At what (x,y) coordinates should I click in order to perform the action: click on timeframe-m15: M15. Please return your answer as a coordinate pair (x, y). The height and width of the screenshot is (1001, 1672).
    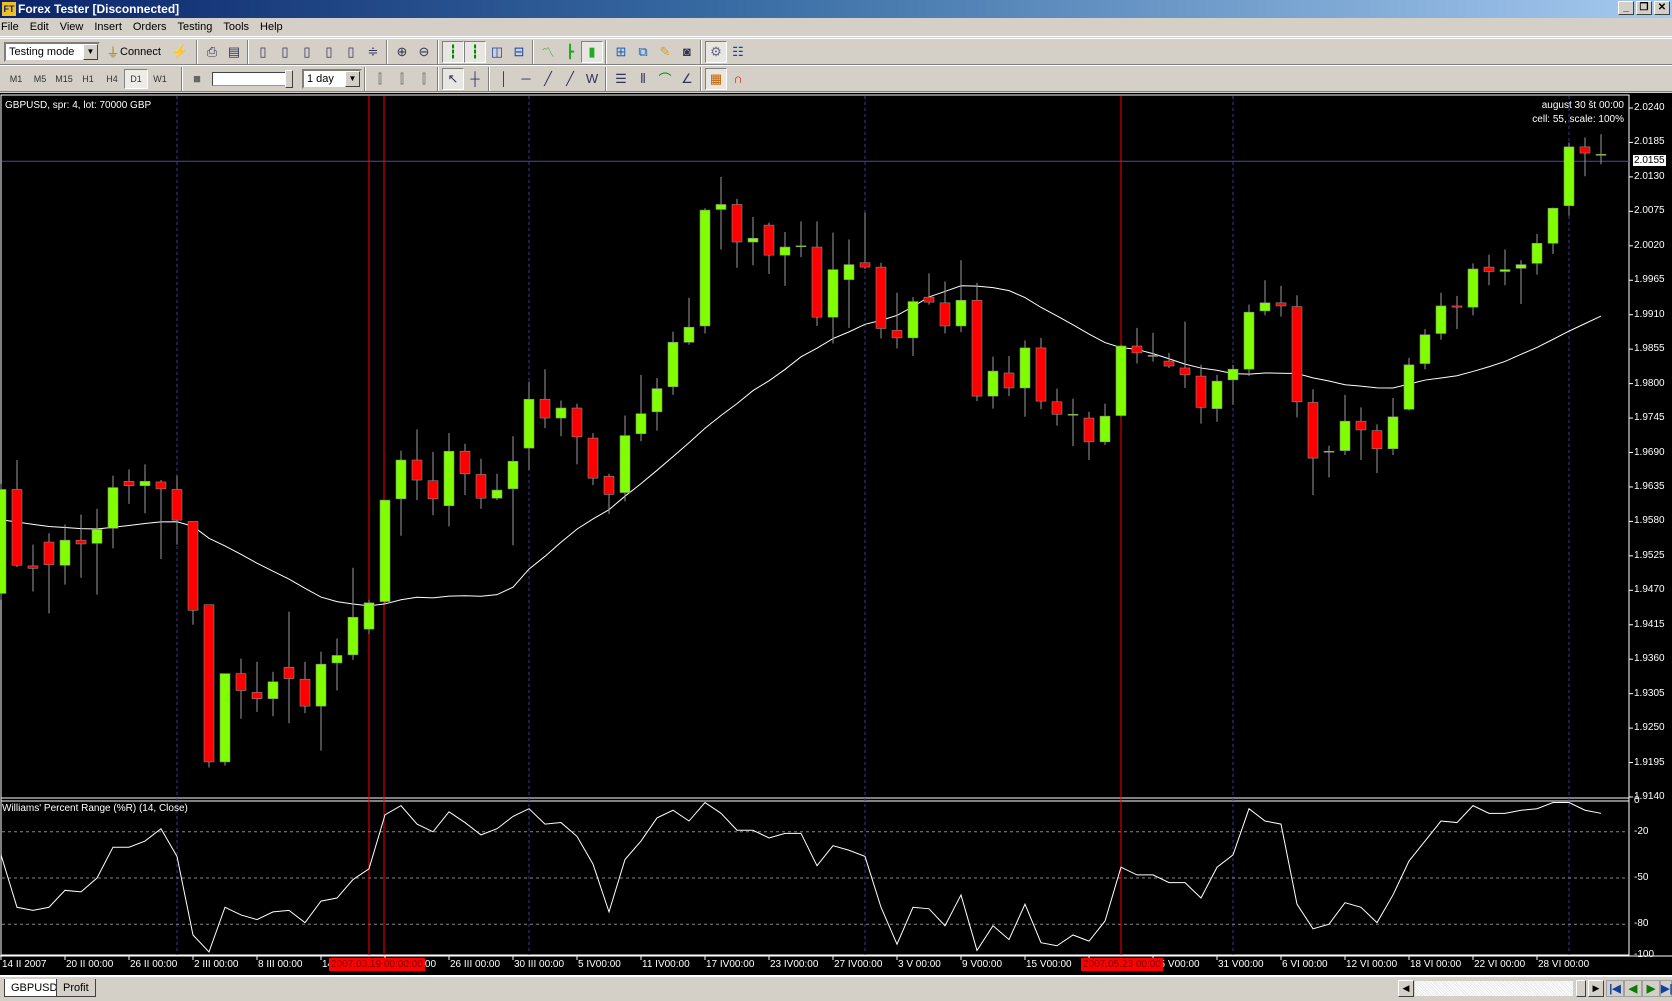
    Looking at the image, I should click on (64, 79).